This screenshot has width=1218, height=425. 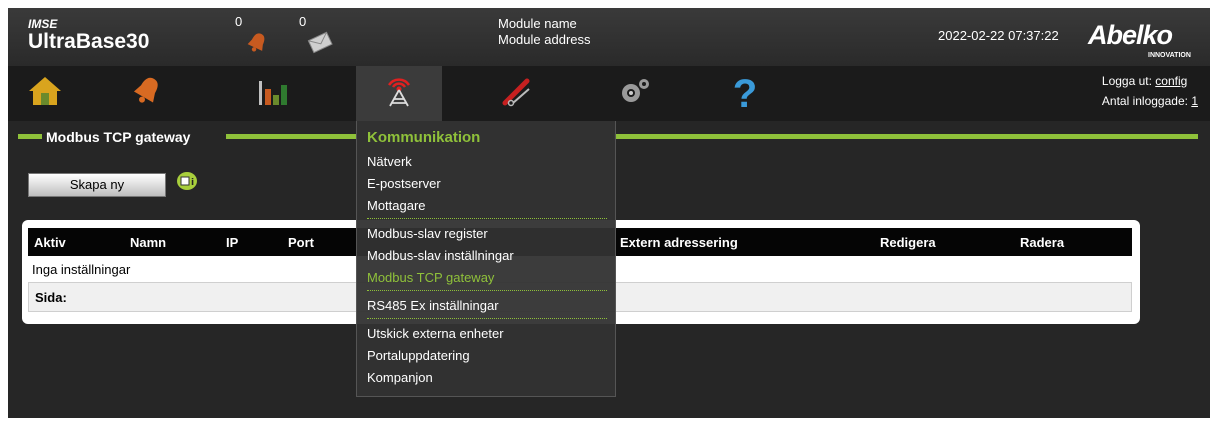 I want to click on nav-communication, so click(x=399, y=93).